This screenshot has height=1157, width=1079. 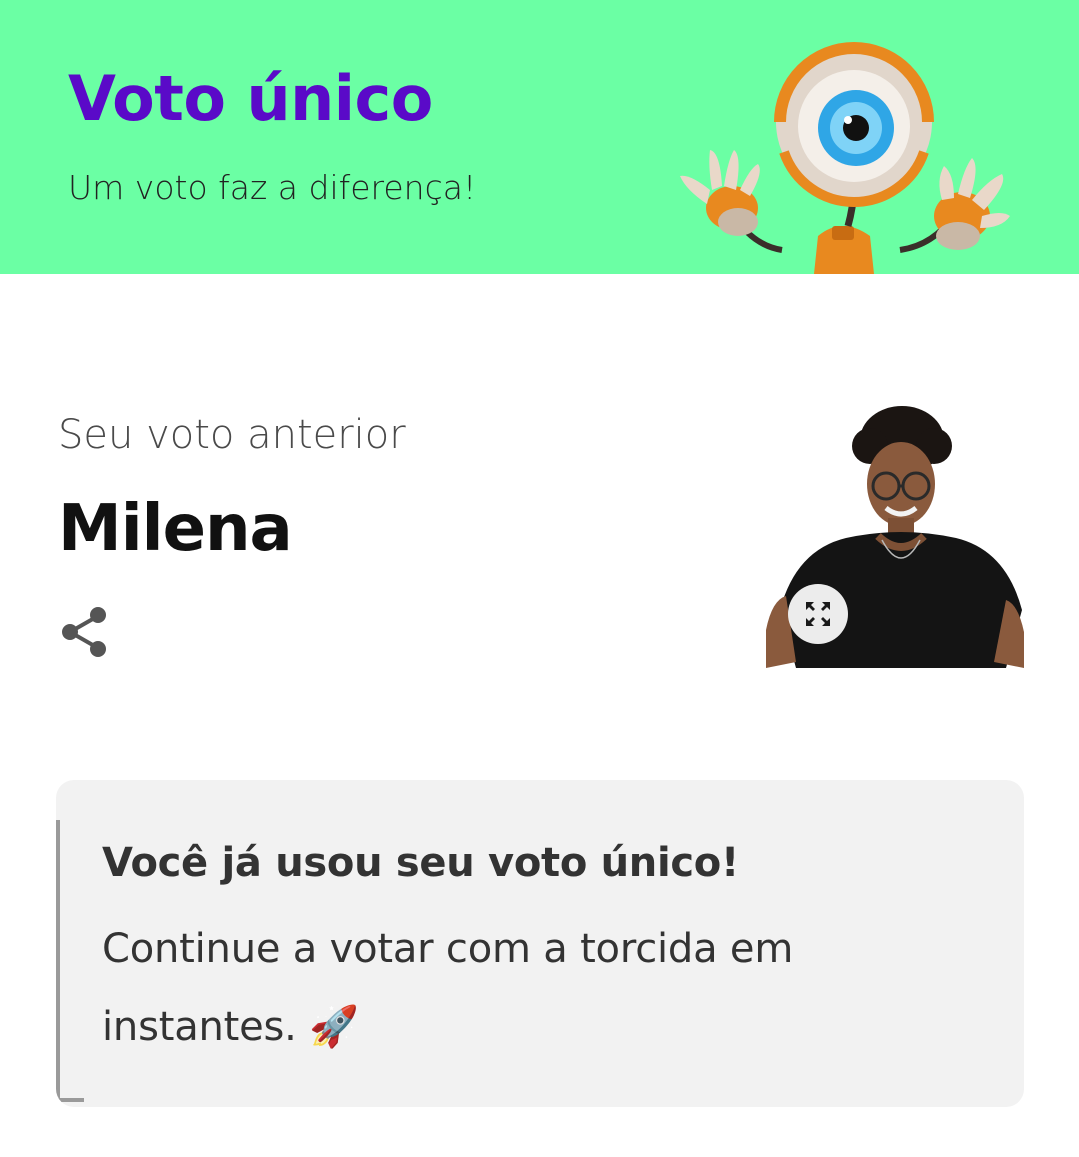 What do you see at coordinates (232, 435) in the screenshot?
I see `previous-vote-label: Seu voto anterior` at bounding box center [232, 435].